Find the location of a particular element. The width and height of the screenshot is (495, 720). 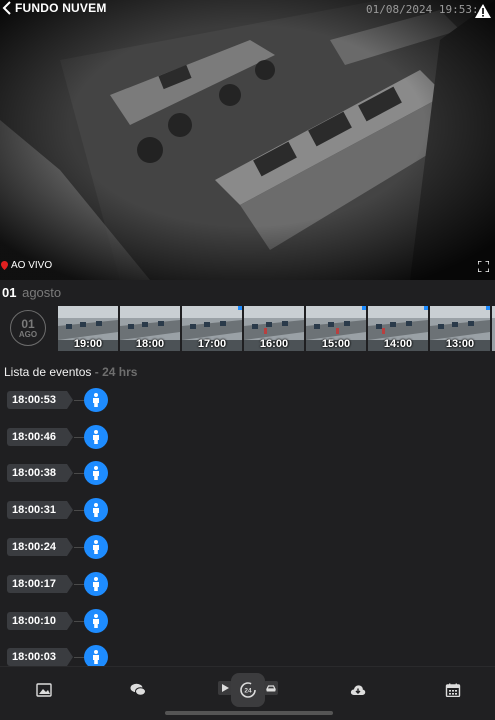

event-time: 18:00:24 is located at coordinates (40, 547).